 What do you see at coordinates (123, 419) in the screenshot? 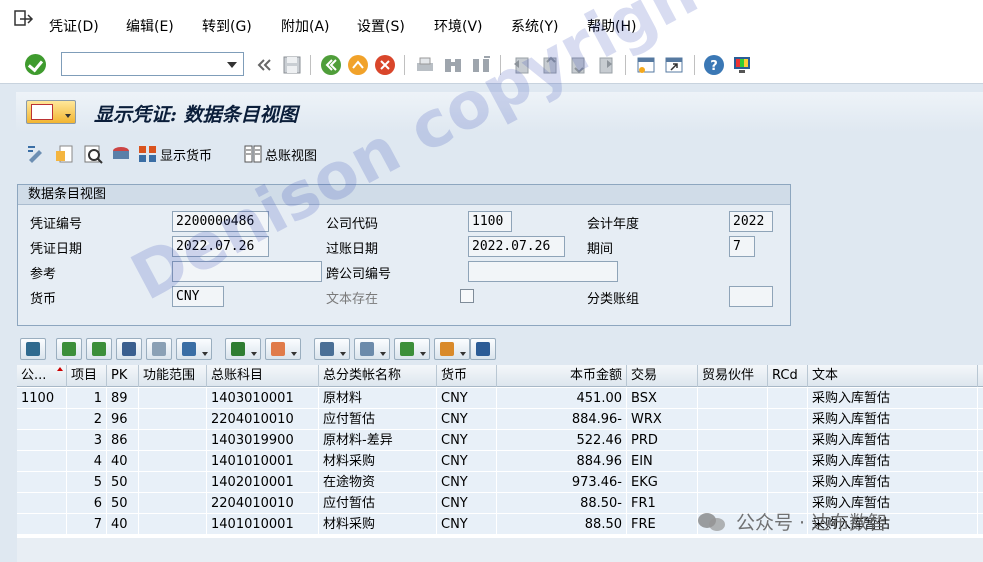
I see `cell-pk: 96` at bounding box center [123, 419].